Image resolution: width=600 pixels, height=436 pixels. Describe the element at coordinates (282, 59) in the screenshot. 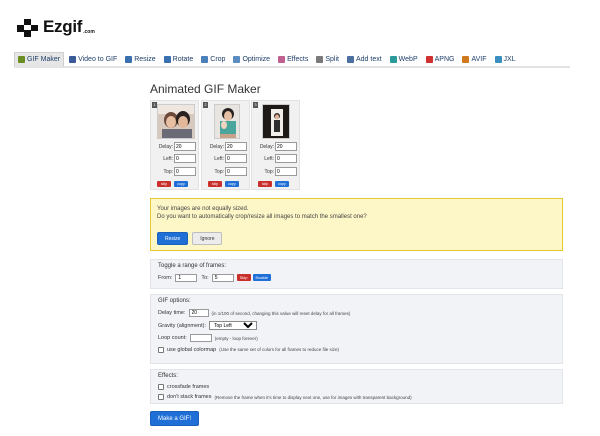

I see `effects-icon` at that location.